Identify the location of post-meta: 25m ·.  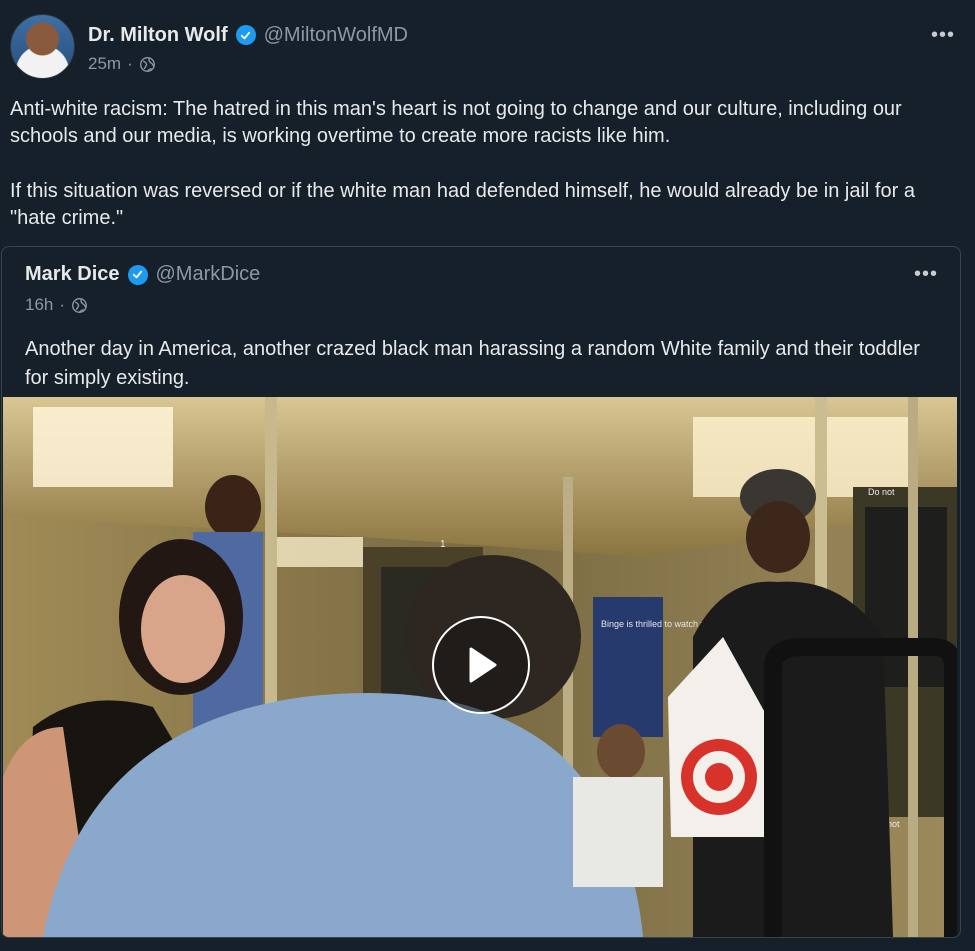
(122, 64).